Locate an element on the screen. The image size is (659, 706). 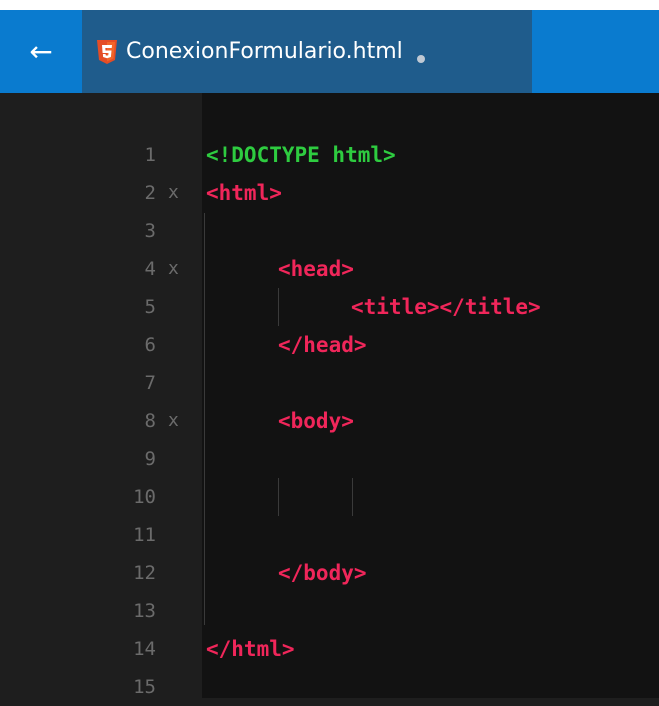
line-number: 12 is located at coordinates (144, 573).